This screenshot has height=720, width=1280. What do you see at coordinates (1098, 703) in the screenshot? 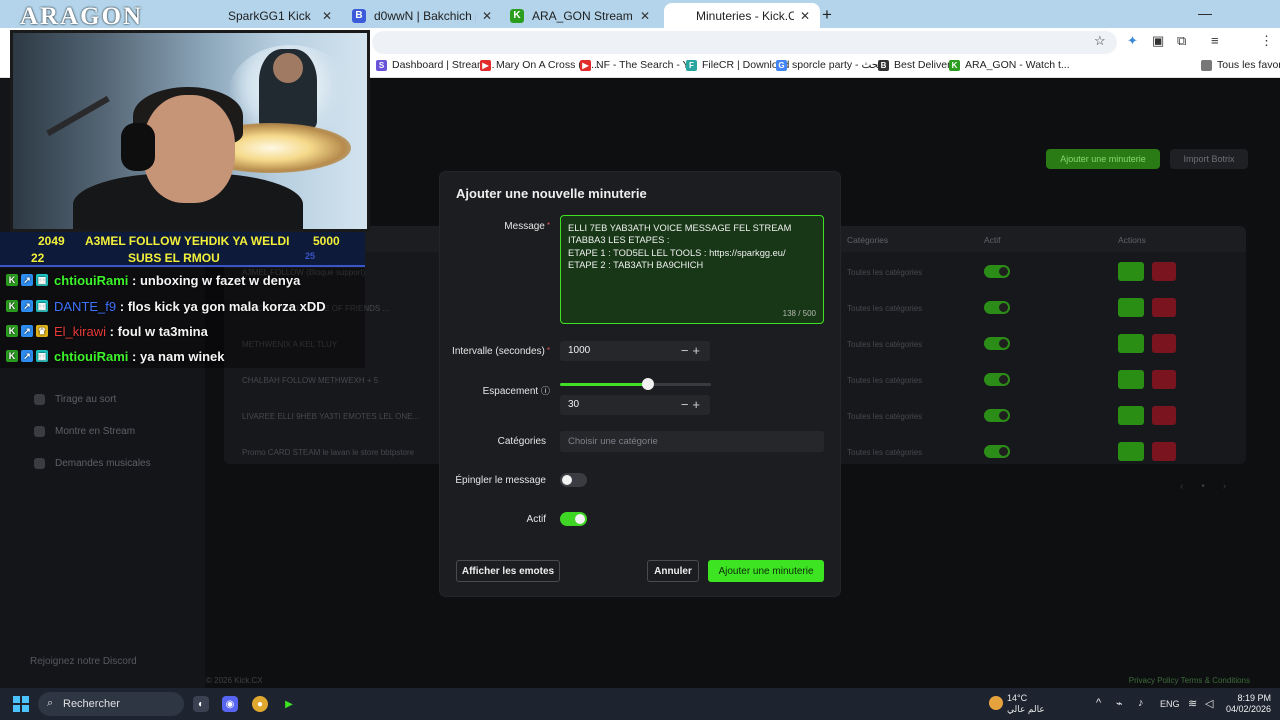
I see `tray-chevron-icon: ^` at bounding box center [1098, 703].